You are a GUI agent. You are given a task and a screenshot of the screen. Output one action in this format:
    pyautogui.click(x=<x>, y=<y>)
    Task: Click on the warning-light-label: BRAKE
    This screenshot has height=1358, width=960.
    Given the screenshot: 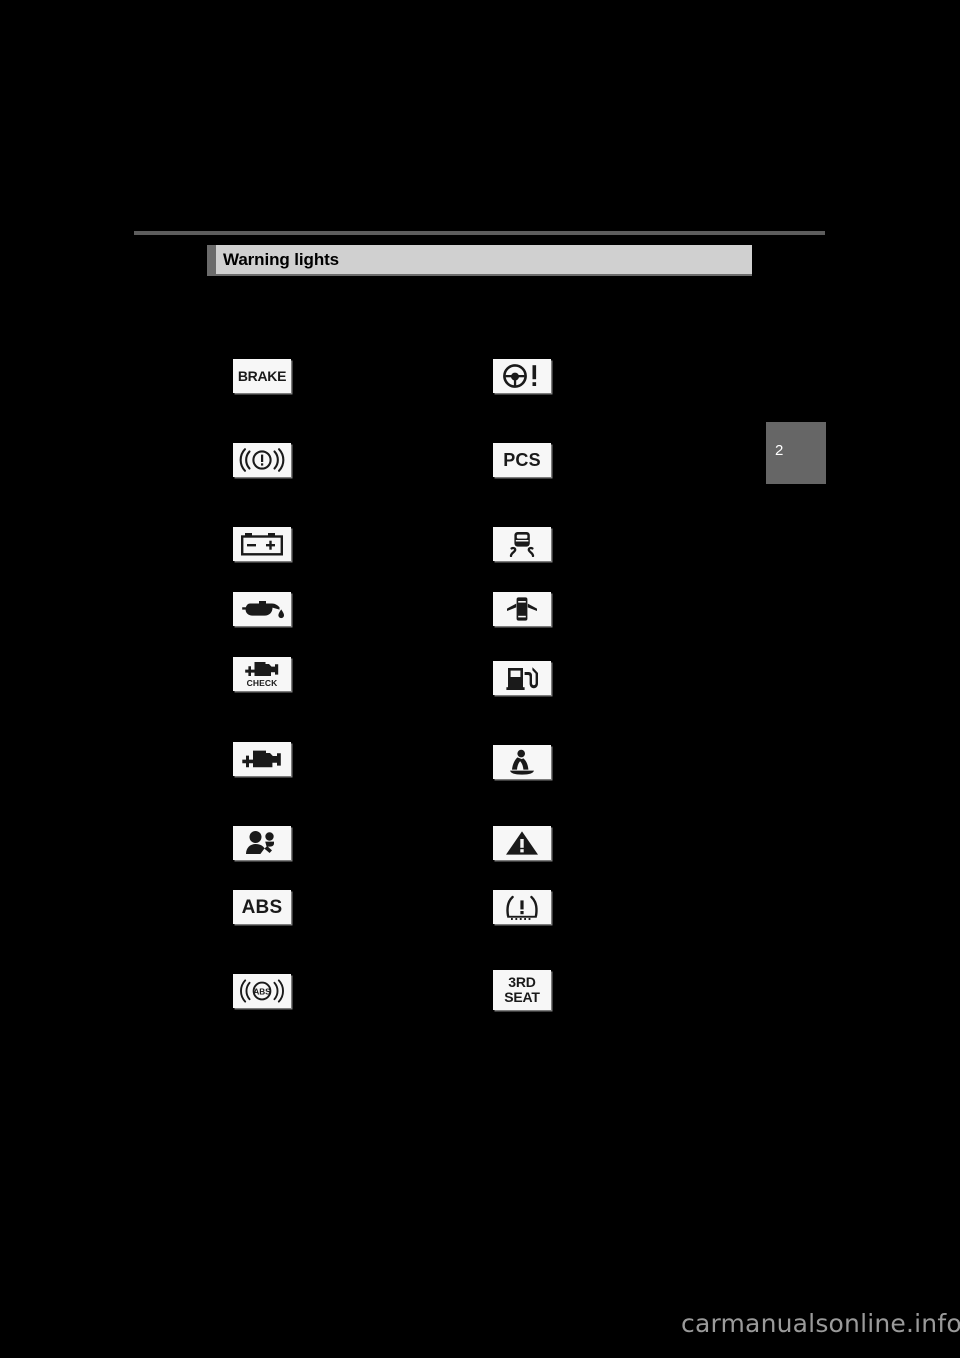 What is the action you would take?
    pyautogui.click(x=262, y=376)
    